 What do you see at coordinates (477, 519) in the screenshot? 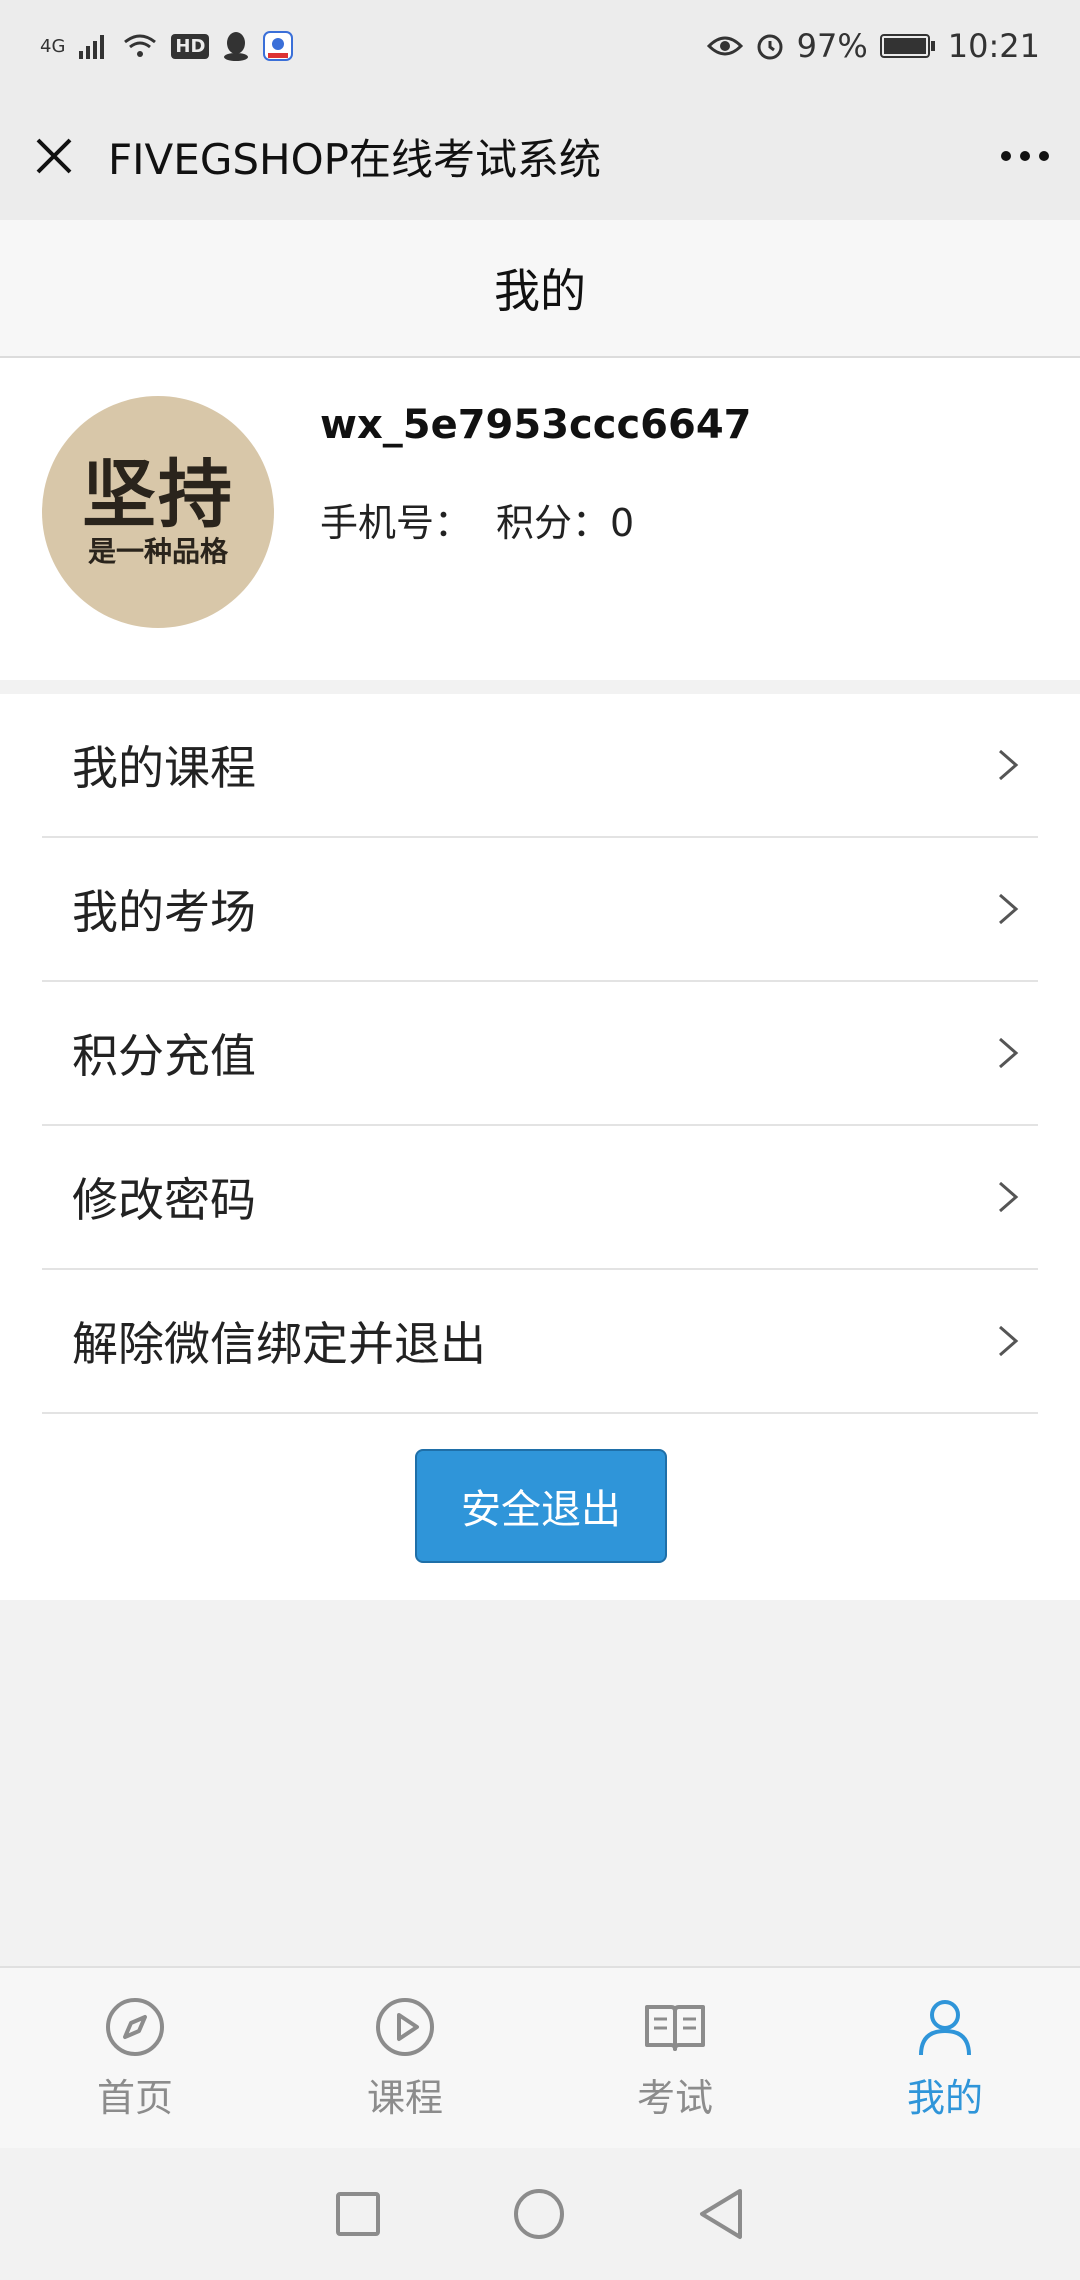
I see `profile-meta: 手机号： 积分：0` at bounding box center [477, 519].